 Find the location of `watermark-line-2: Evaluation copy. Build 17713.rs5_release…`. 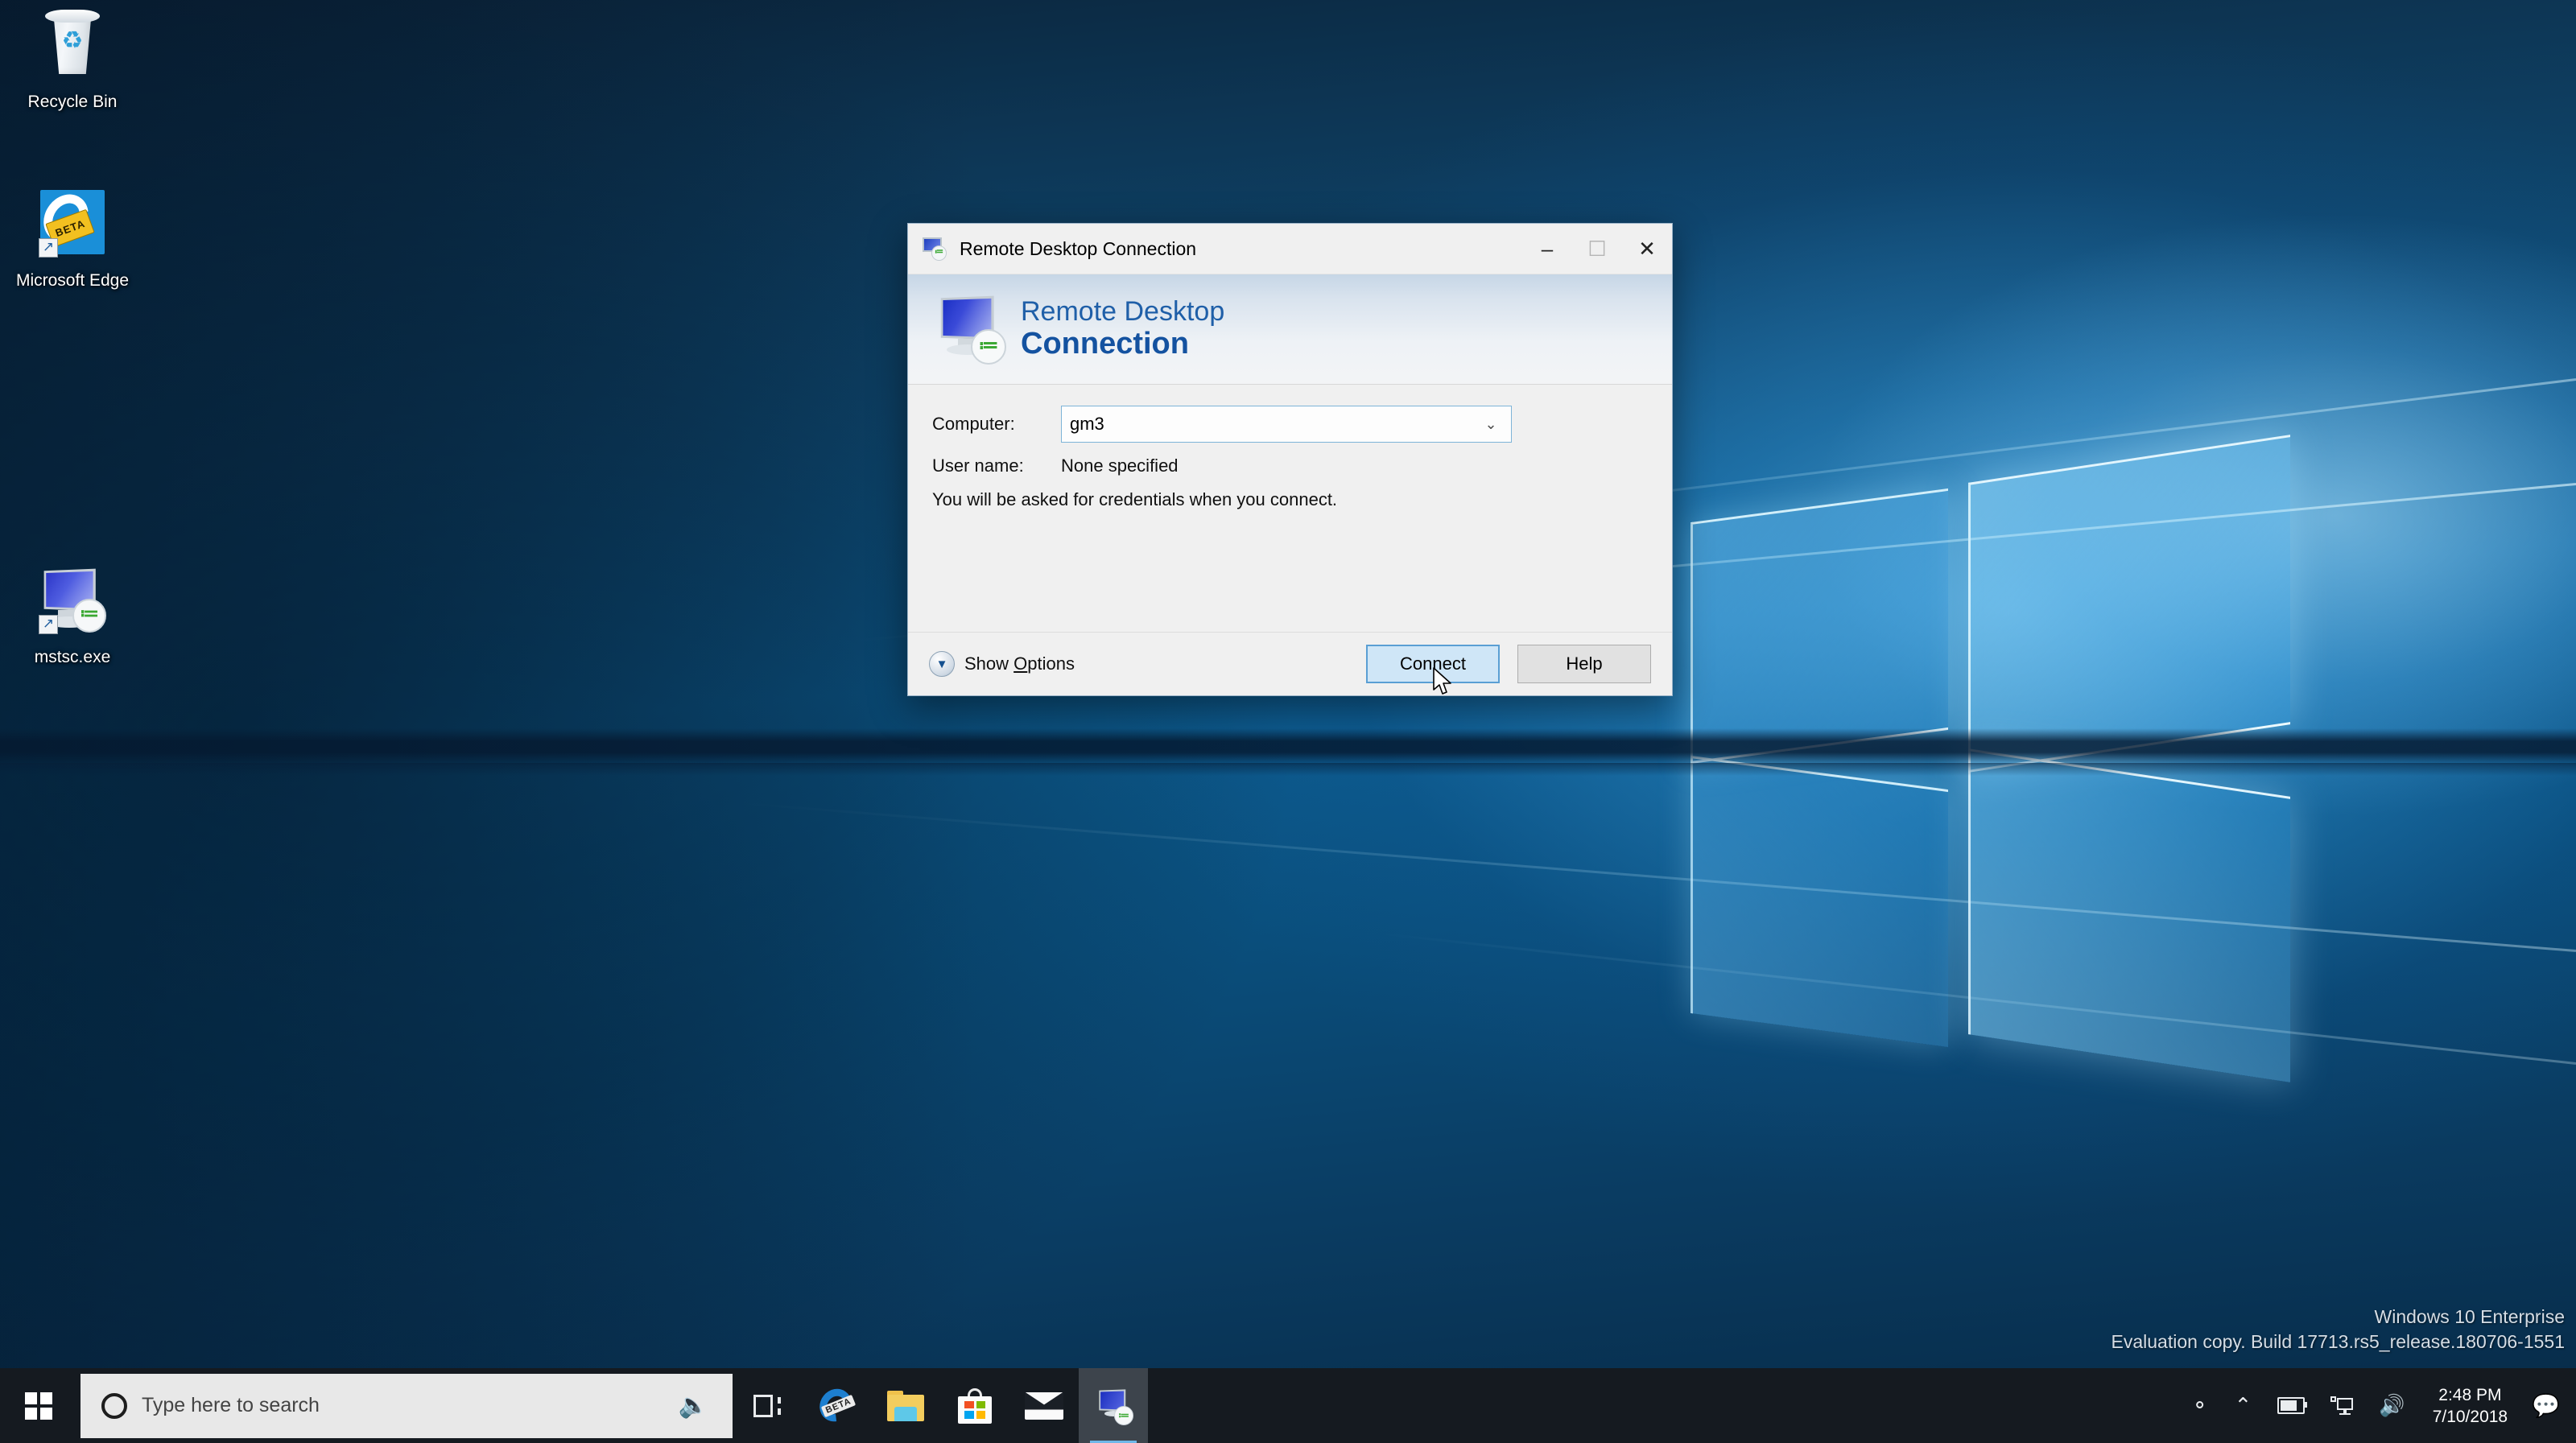

watermark-line-2: Evaluation copy. Build 17713.rs5_release… is located at coordinates (2338, 1342).